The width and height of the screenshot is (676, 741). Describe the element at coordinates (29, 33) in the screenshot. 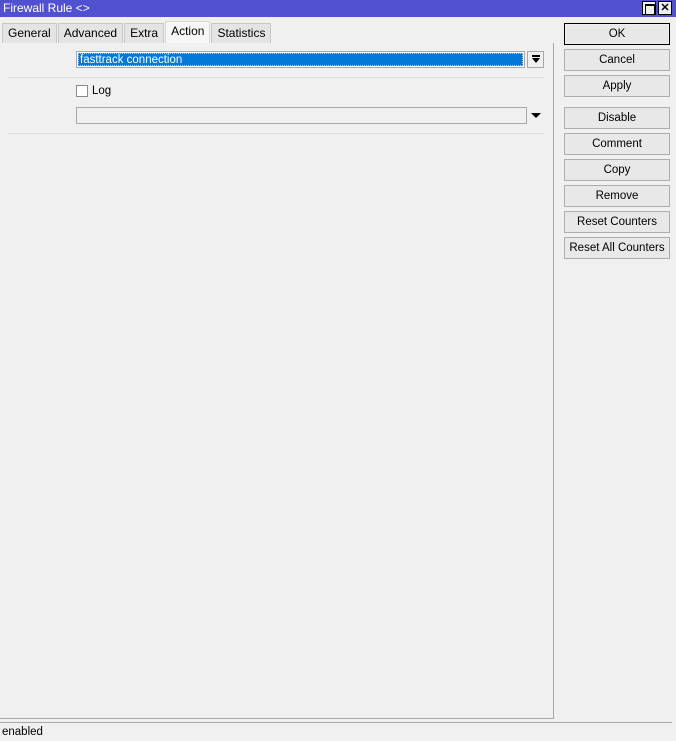

I see `tab-general: General` at that location.